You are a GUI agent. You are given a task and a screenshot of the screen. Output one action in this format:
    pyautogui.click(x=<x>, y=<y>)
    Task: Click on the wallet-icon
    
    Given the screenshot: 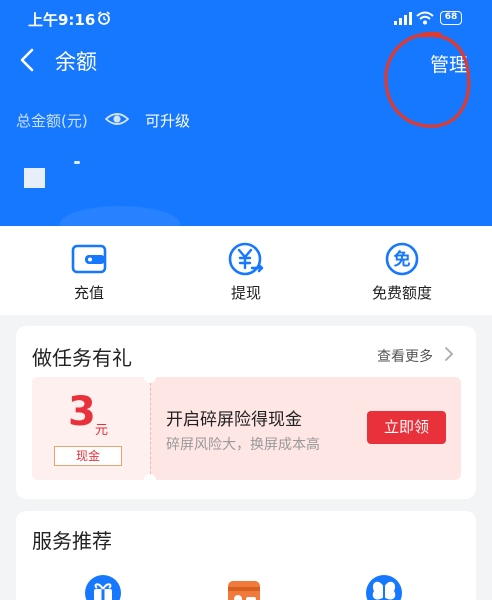 What is the action you would take?
    pyautogui.click(x=89, y=259)
    